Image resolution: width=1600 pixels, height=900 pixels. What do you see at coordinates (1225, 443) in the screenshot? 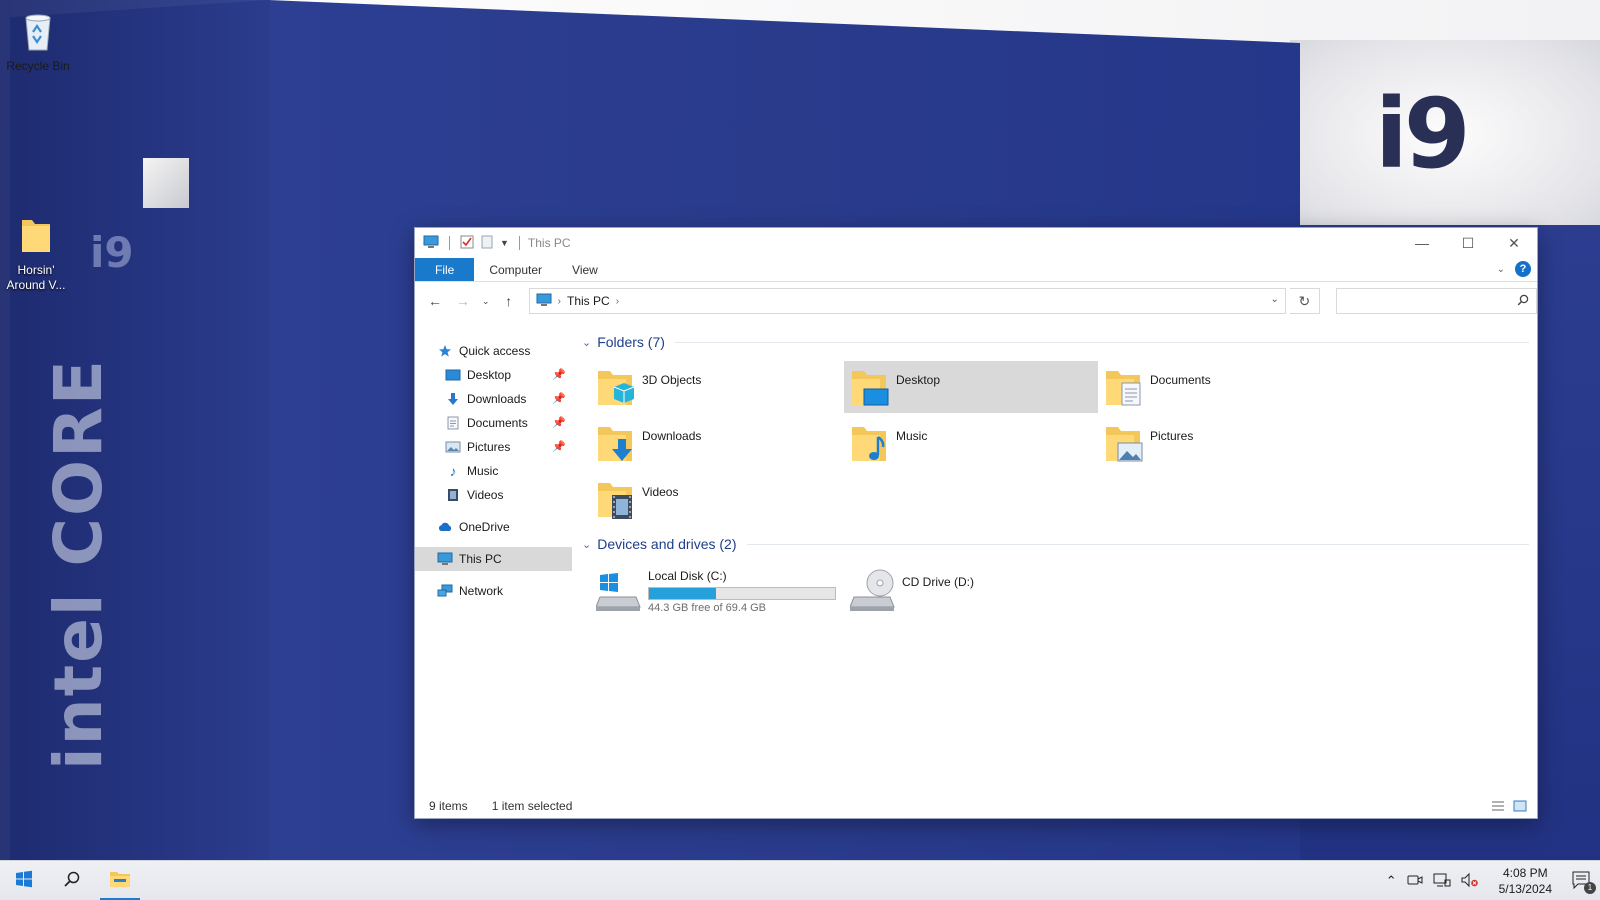
I see `folder-item-pictures: Pictures` at bounding box center [1225, 443].